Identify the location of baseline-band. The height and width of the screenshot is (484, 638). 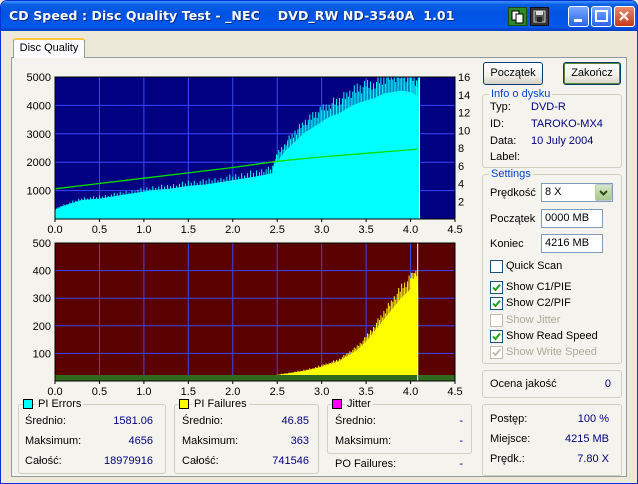
(255, 378).